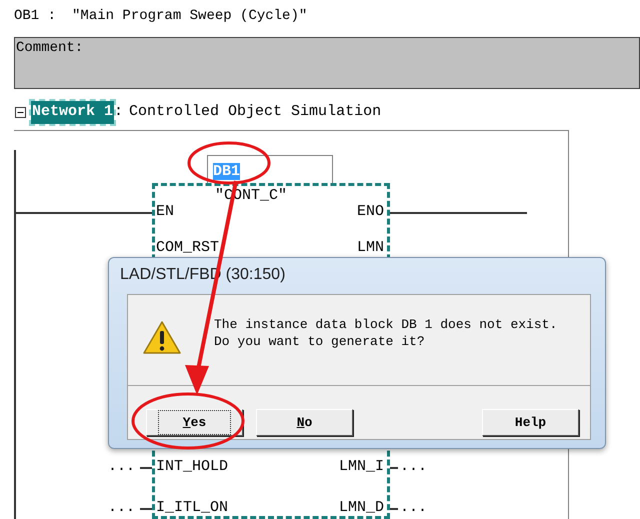  Describe the element at coordinates (72, 112) in the screenshot. I see `network-label: Network 1` at that location.